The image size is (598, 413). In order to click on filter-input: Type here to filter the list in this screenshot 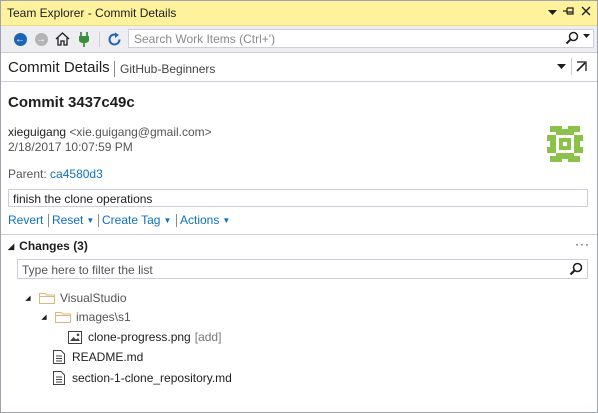, I will do `click(302, 269)`.